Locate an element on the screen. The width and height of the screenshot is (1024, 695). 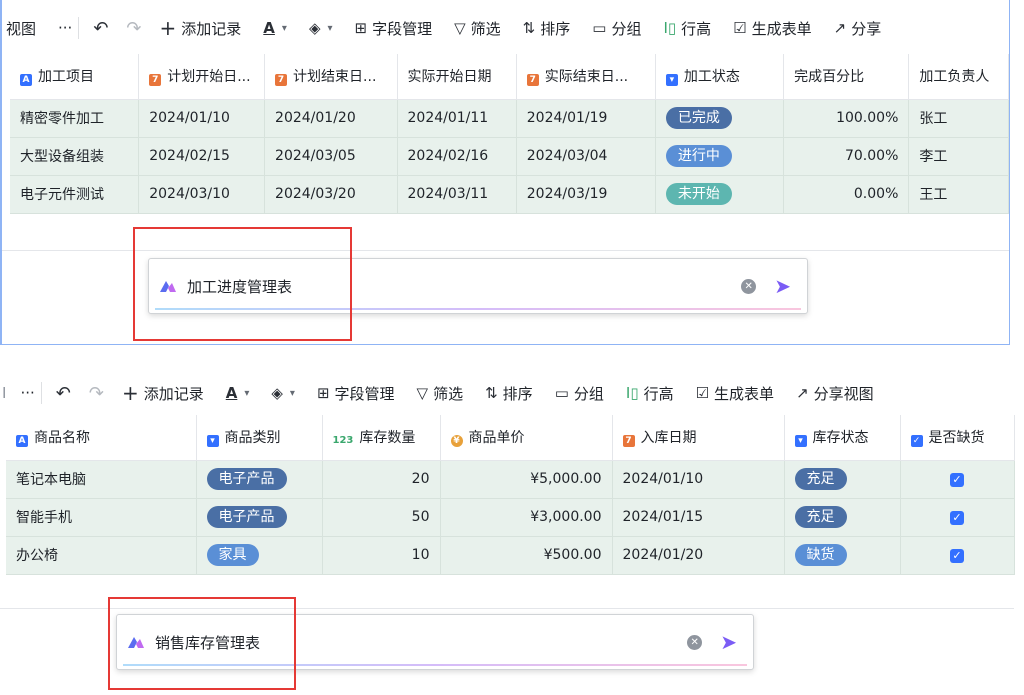
column-header: 加工负责人 is located at coordinates (958, 77).